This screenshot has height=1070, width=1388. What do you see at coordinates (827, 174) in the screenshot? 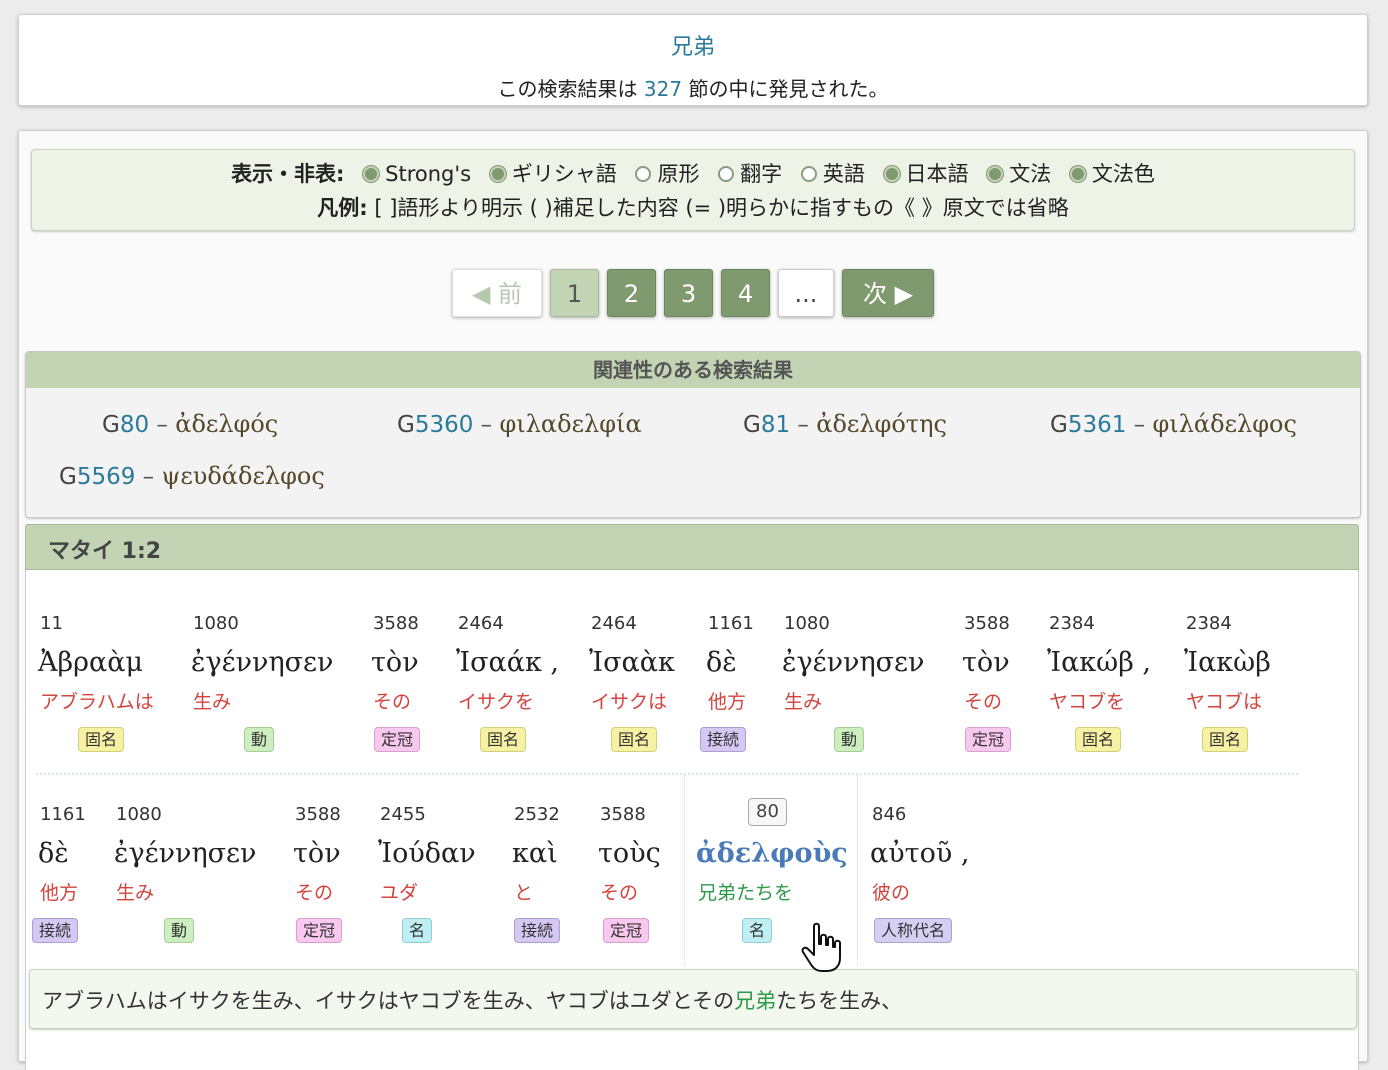
I see `toggle-english: 英語` at bounding box center [827, 174].